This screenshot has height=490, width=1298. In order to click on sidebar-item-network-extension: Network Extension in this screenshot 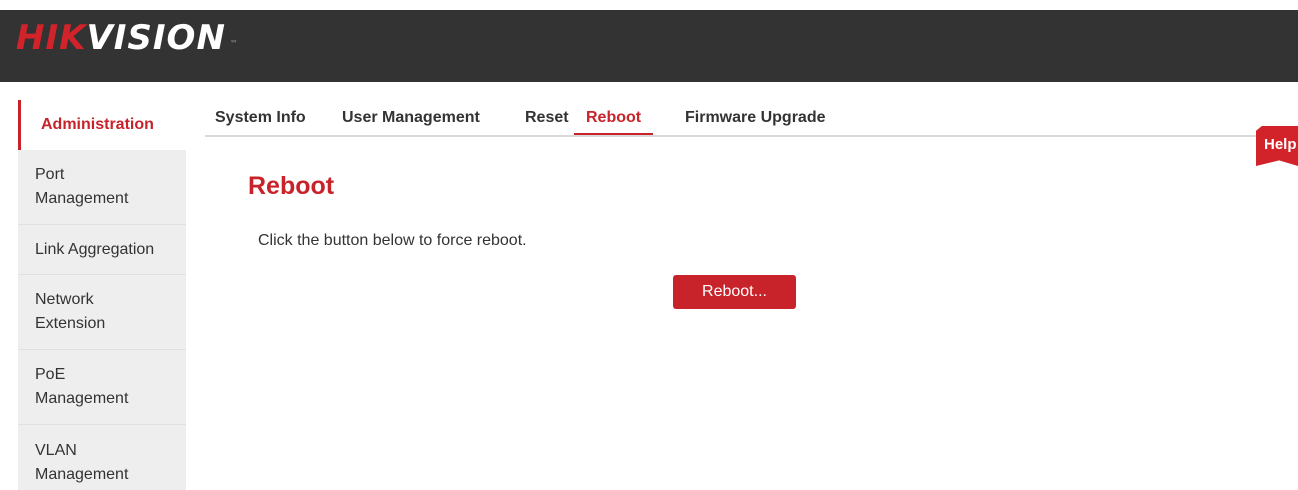, I will do `click(102, 312)`.